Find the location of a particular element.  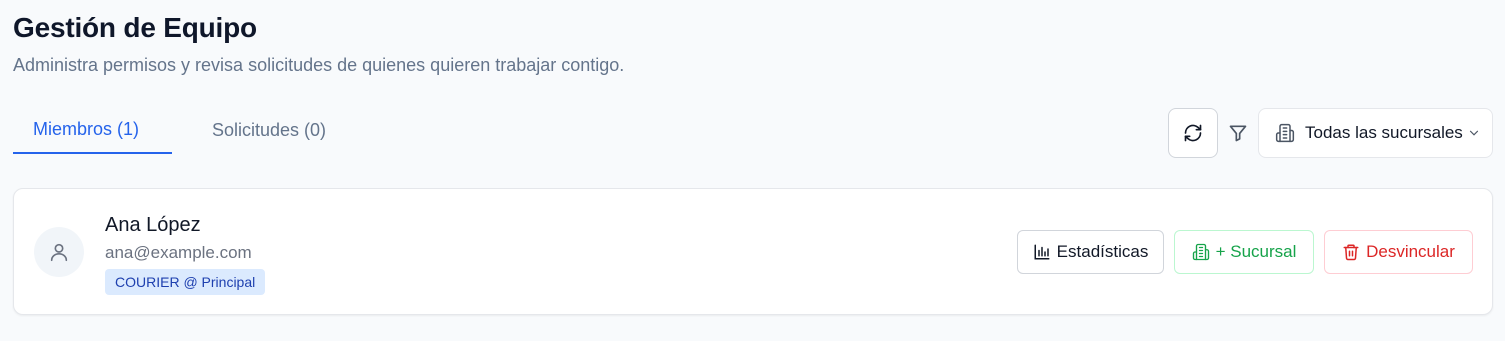

chevron-down-icon is located at coordinates (1473, 133).